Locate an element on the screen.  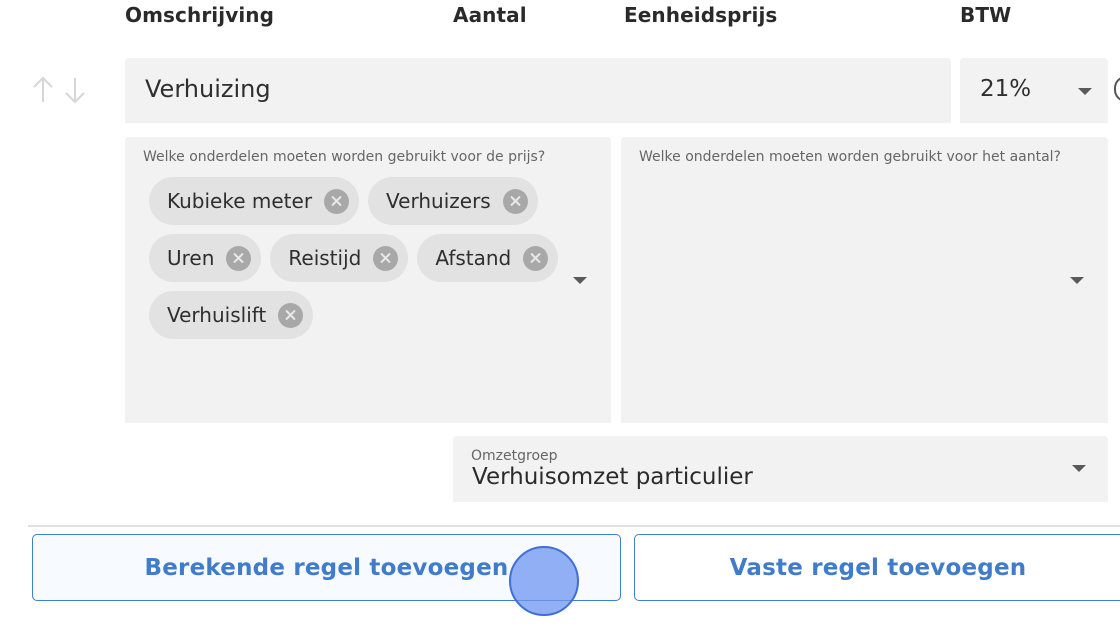
chip-reistijd: Reistijd is located at coordinates (339, 258).